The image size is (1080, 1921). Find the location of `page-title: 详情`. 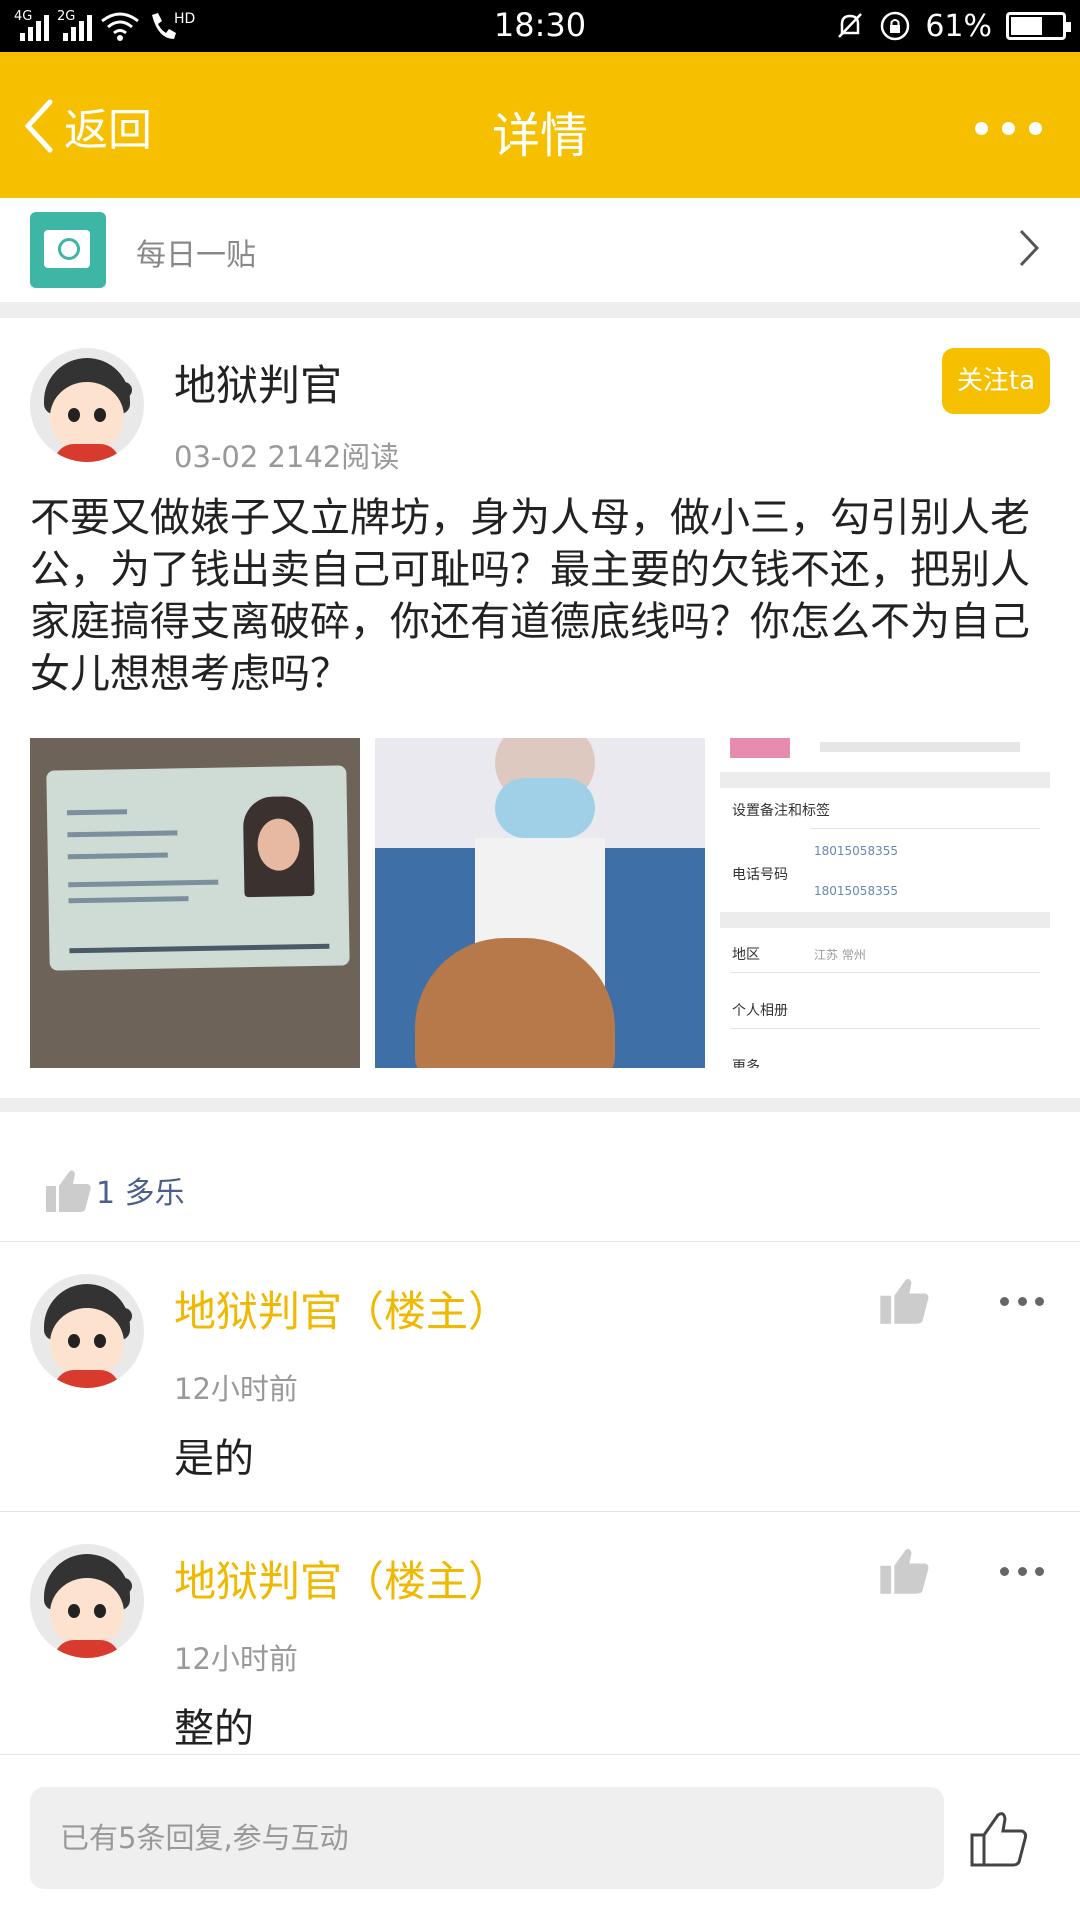

page-title: 详情 is located at coordinates (539, 136).